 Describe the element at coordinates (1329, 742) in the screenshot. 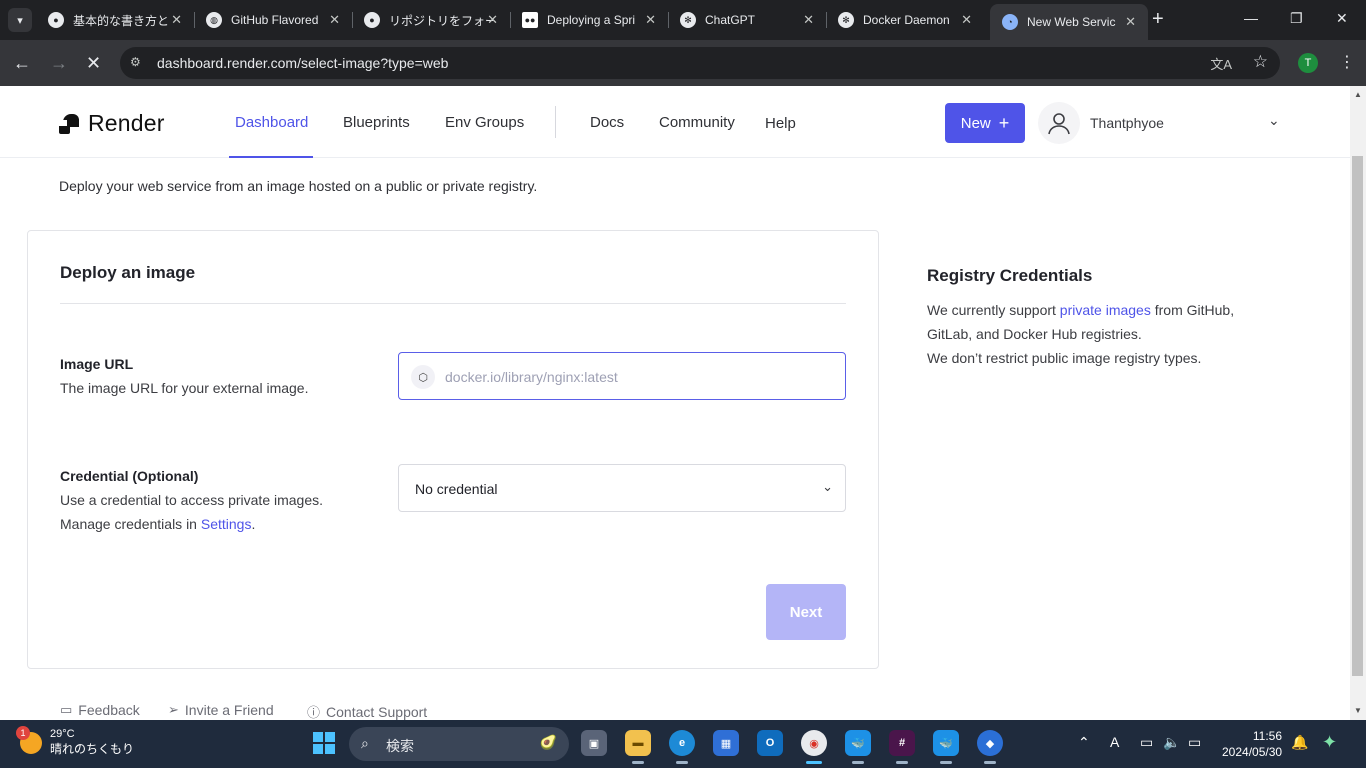

I see `copilot-icon: ✦` at that location.